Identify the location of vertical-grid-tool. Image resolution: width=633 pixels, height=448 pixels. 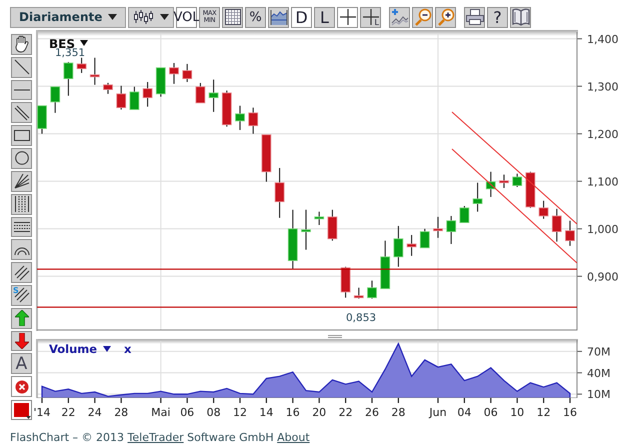
(21, 204).